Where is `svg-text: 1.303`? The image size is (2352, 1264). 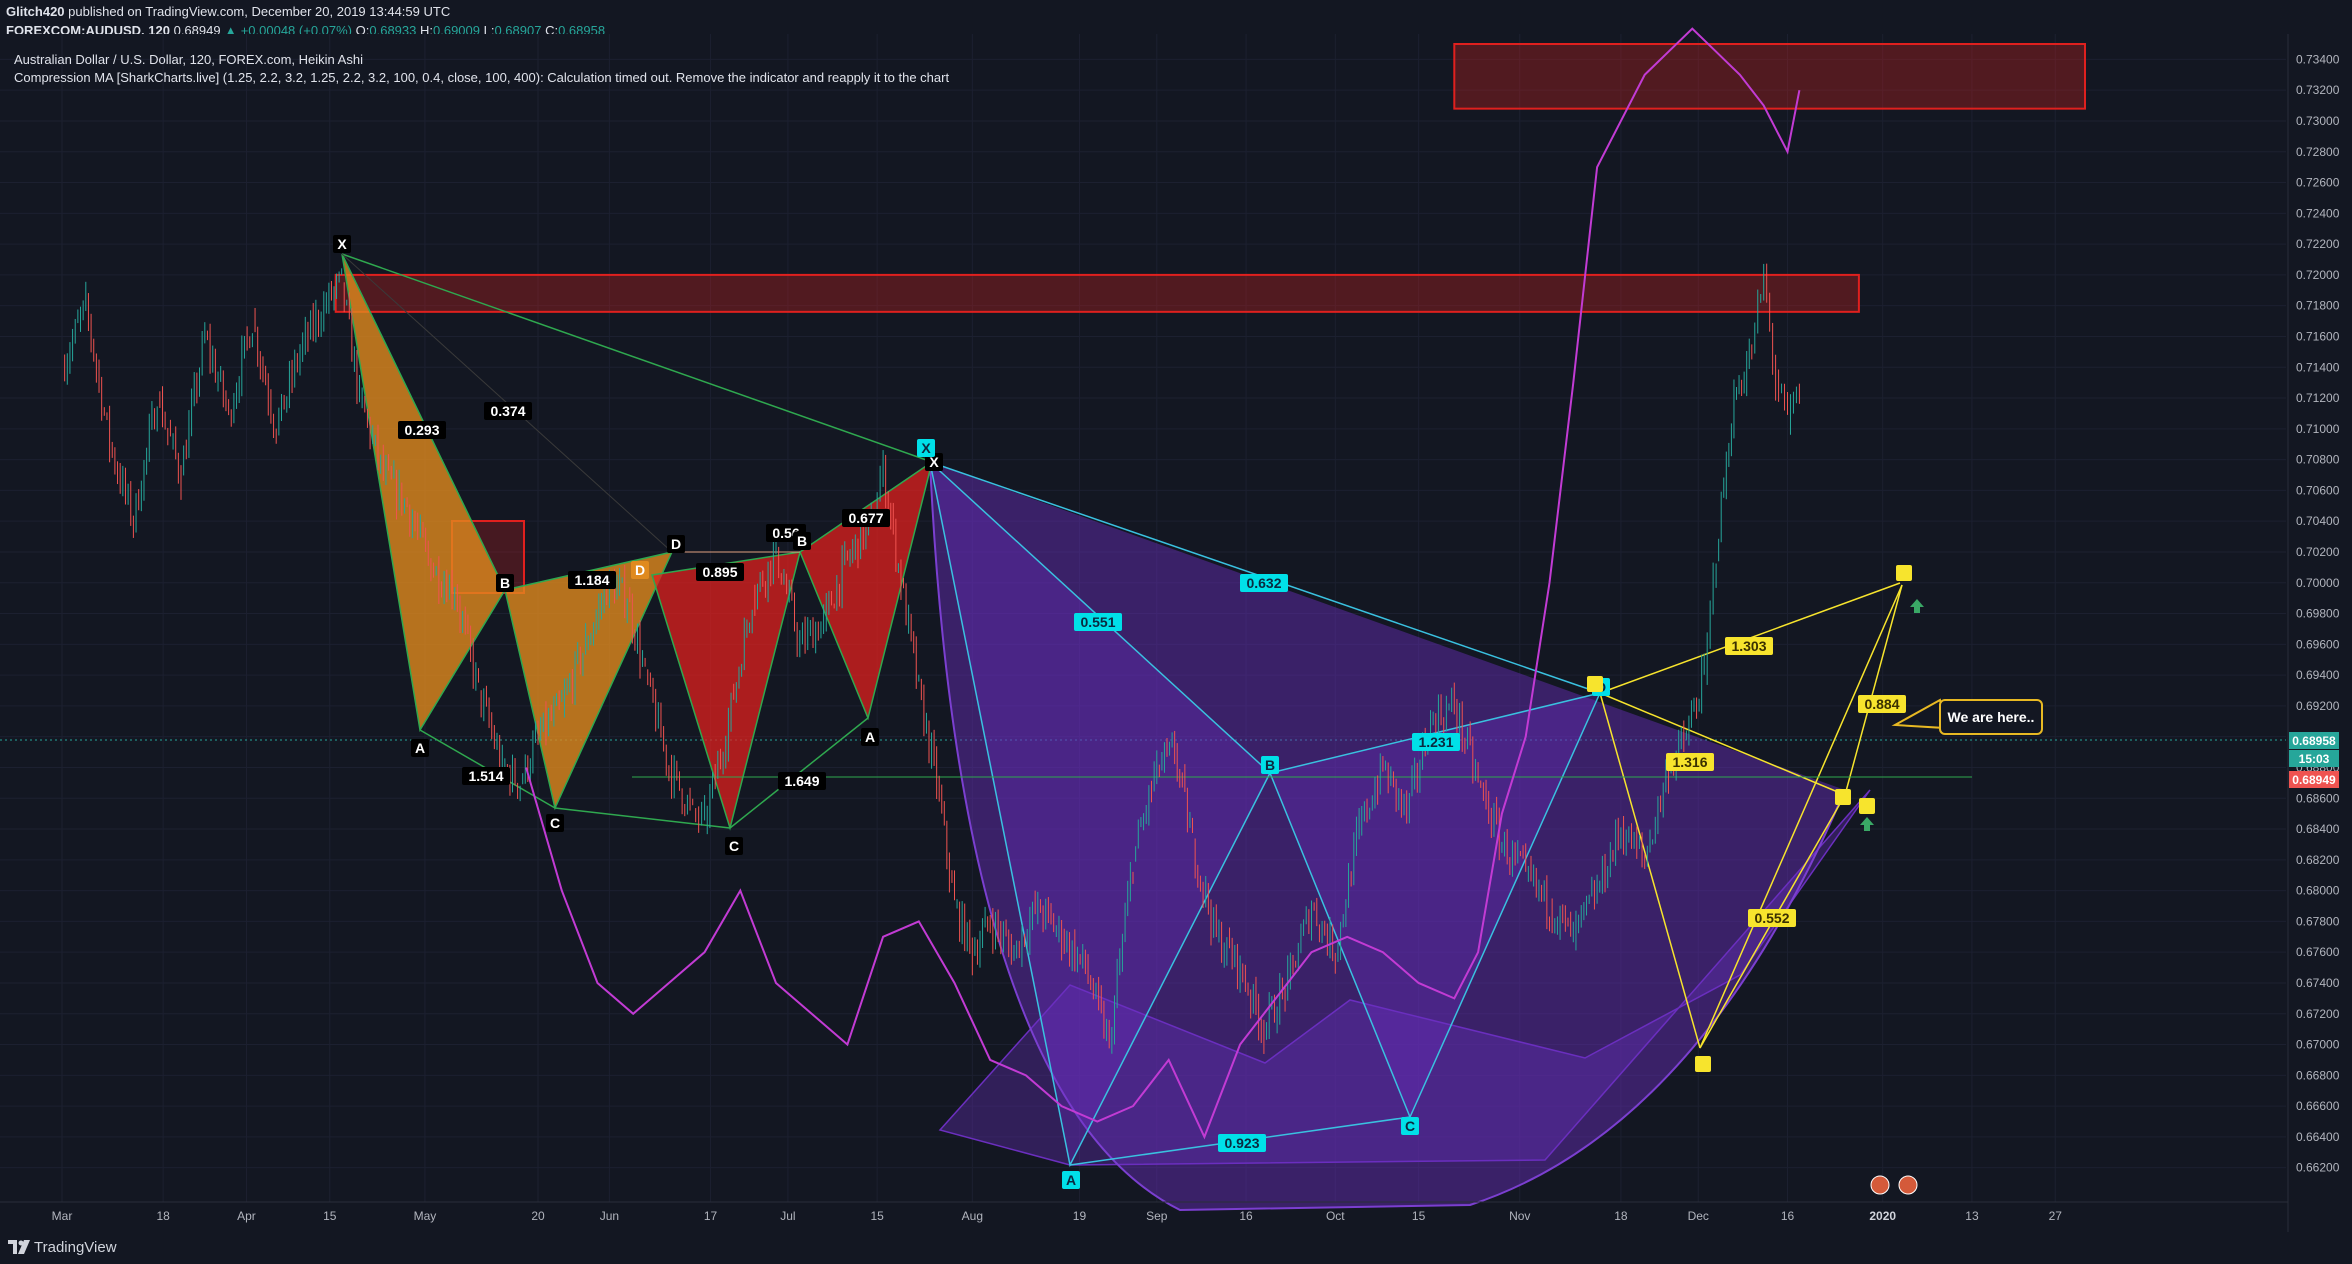
svg-text: 1.303 is located at coordinates (1748, 646).